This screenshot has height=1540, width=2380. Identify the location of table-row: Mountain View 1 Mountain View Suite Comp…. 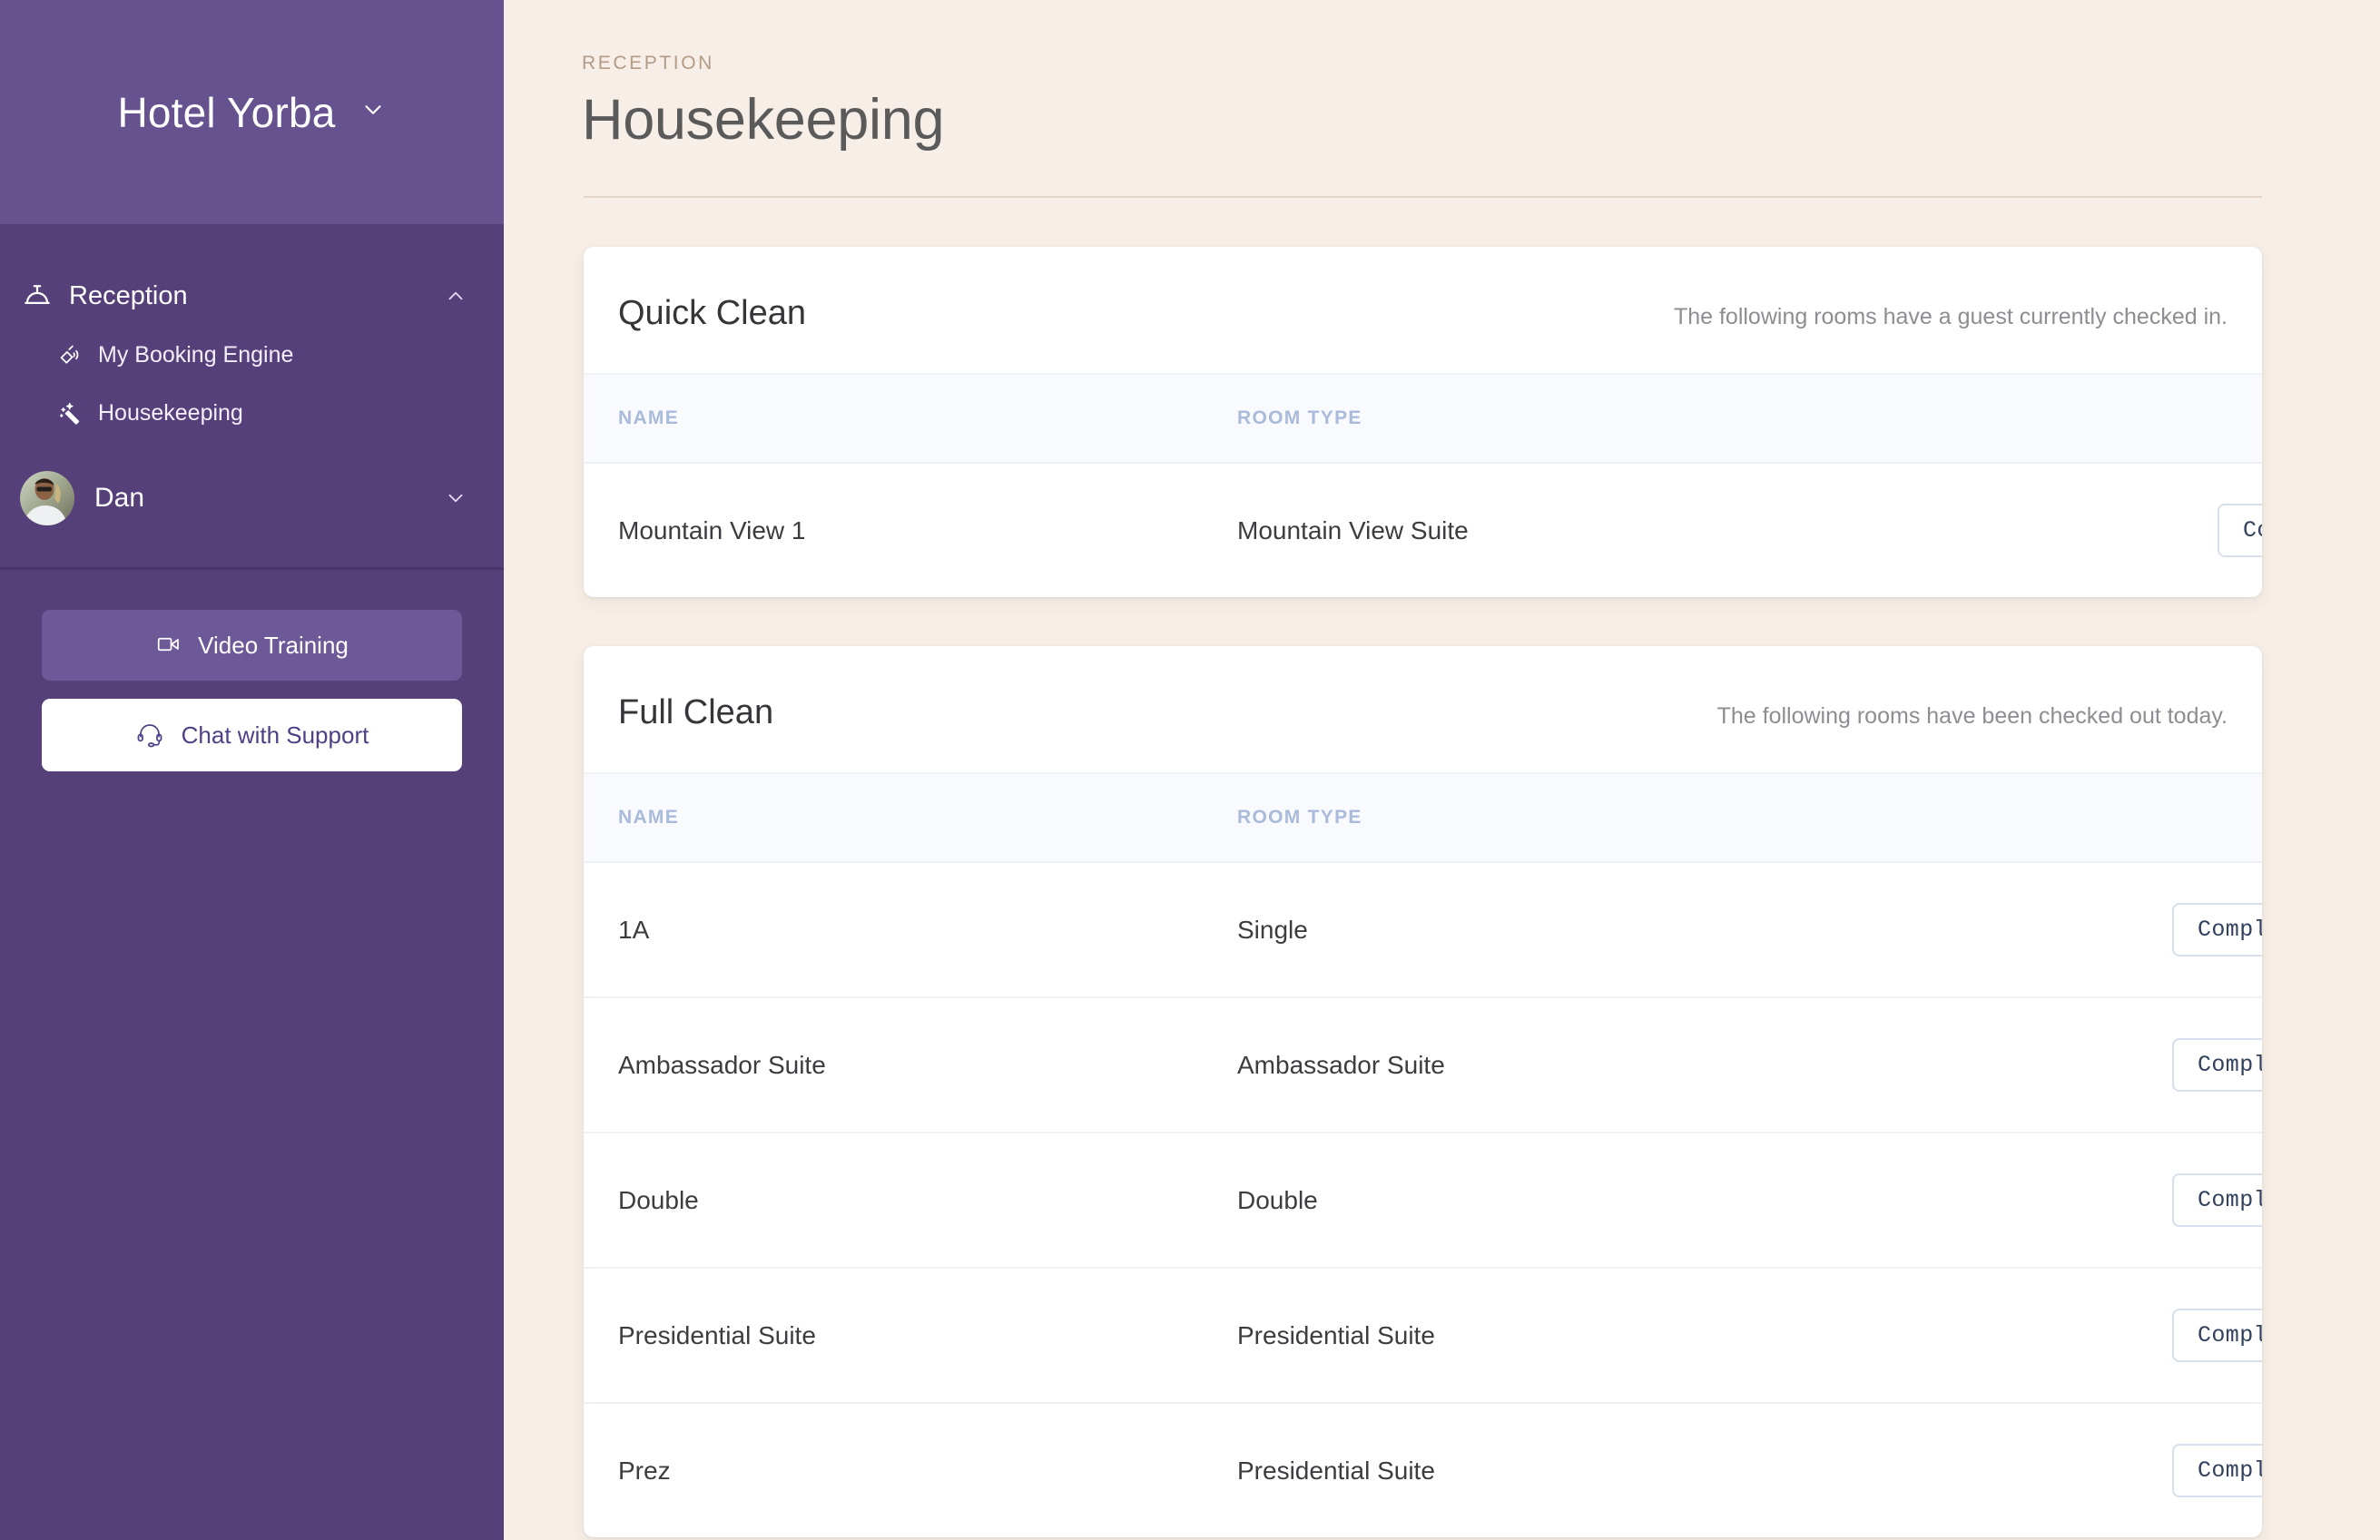
(1423, 530).